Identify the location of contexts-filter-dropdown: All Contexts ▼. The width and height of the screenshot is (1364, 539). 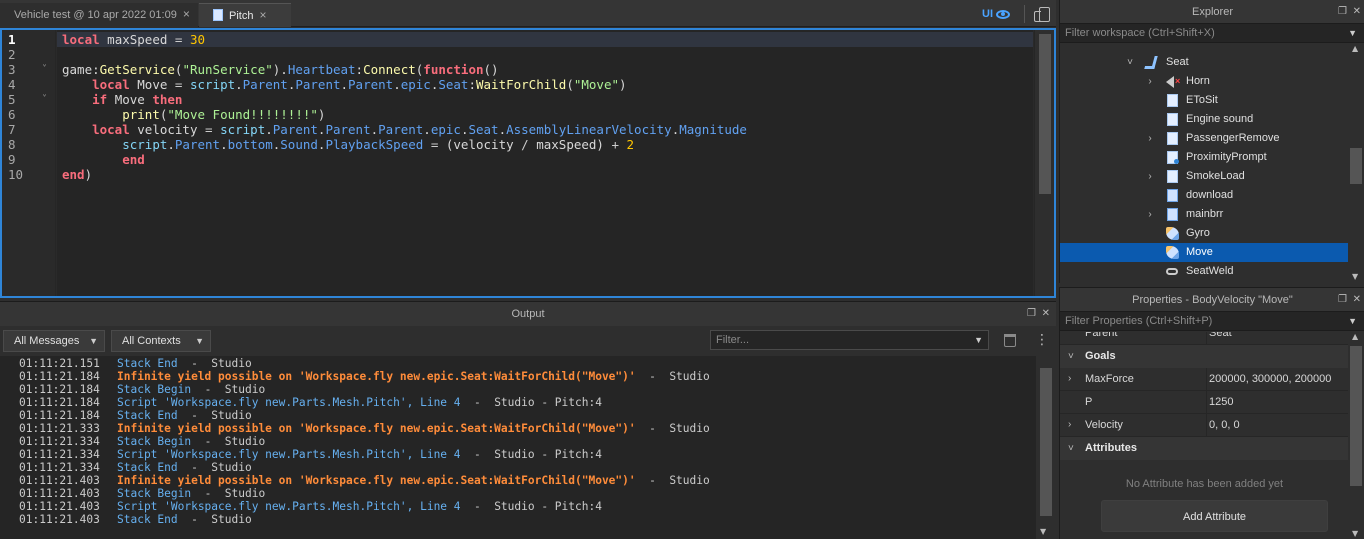
(161, 341).